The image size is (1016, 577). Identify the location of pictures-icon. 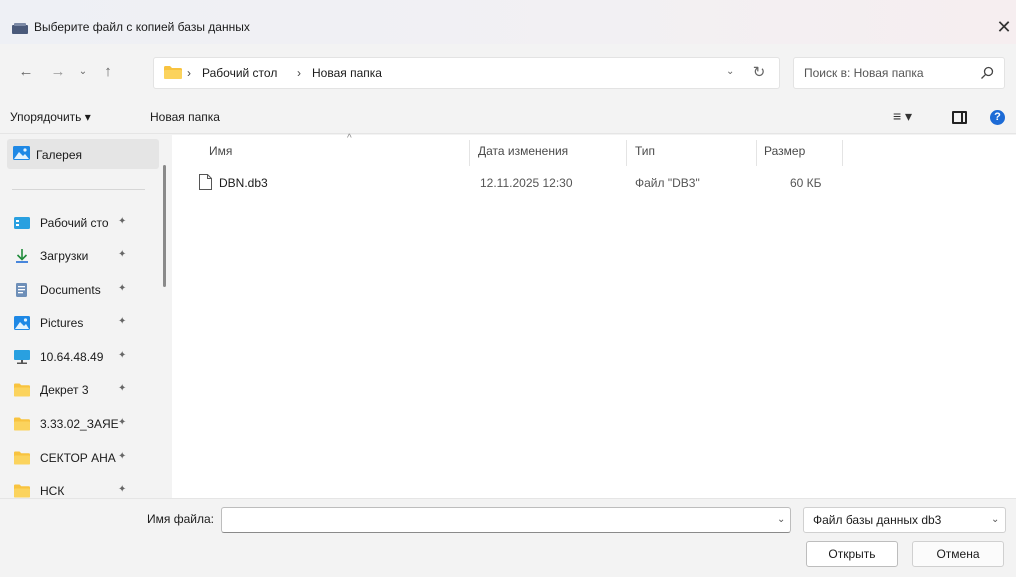
(22, 323).